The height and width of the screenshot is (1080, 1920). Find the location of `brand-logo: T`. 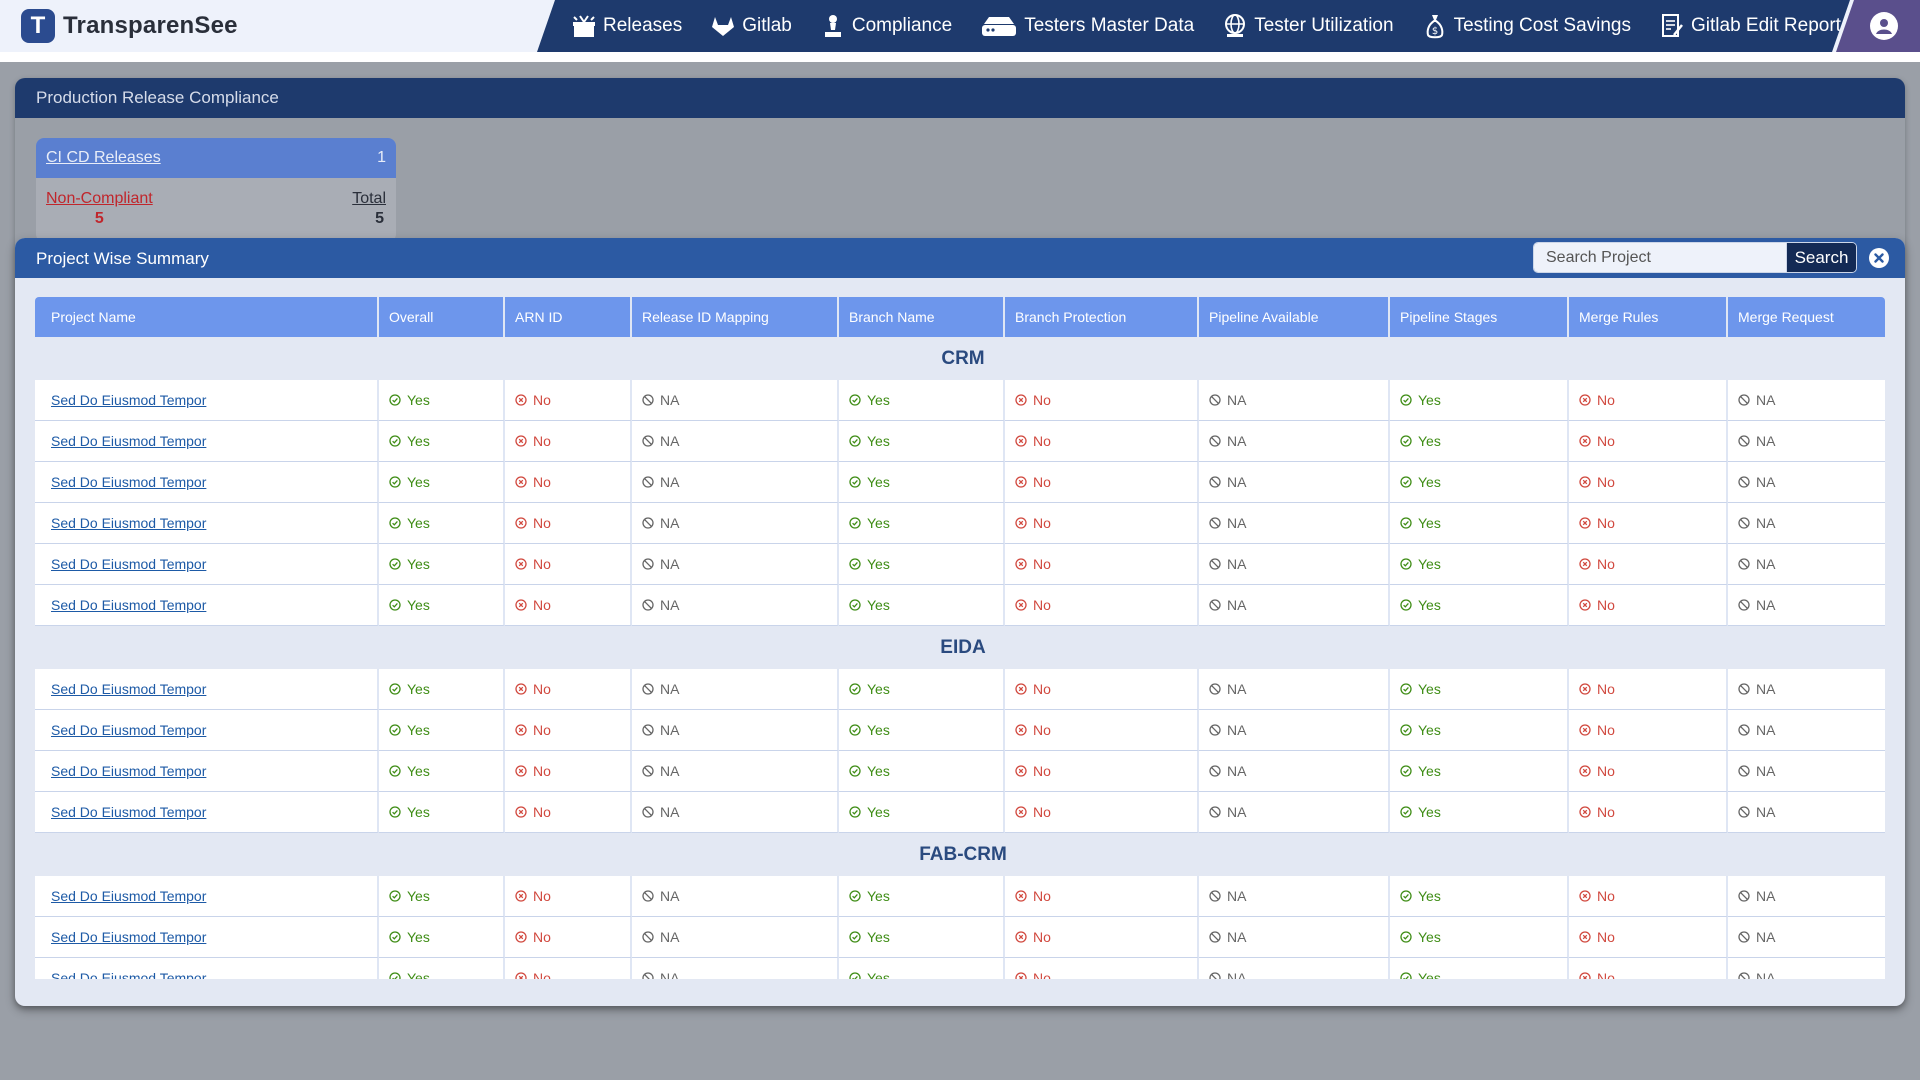

brand-logo: T is located at coordinates (38, 26).